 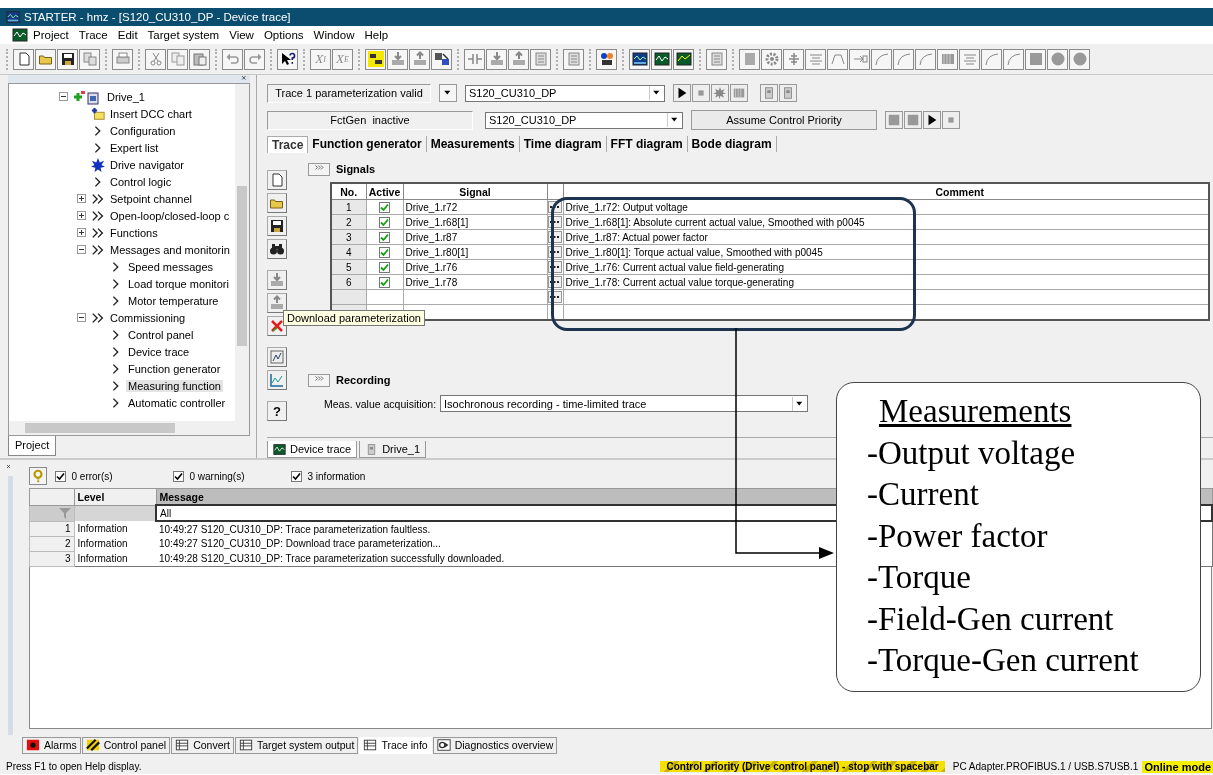 I want to click on tree-item: Control panel, so click(x=161, y=334).